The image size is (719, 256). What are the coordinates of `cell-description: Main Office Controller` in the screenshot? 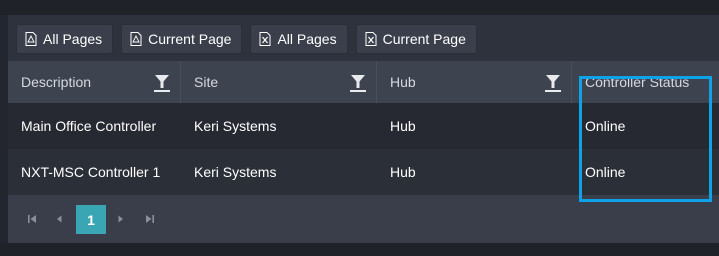 It's located at (89, 126).